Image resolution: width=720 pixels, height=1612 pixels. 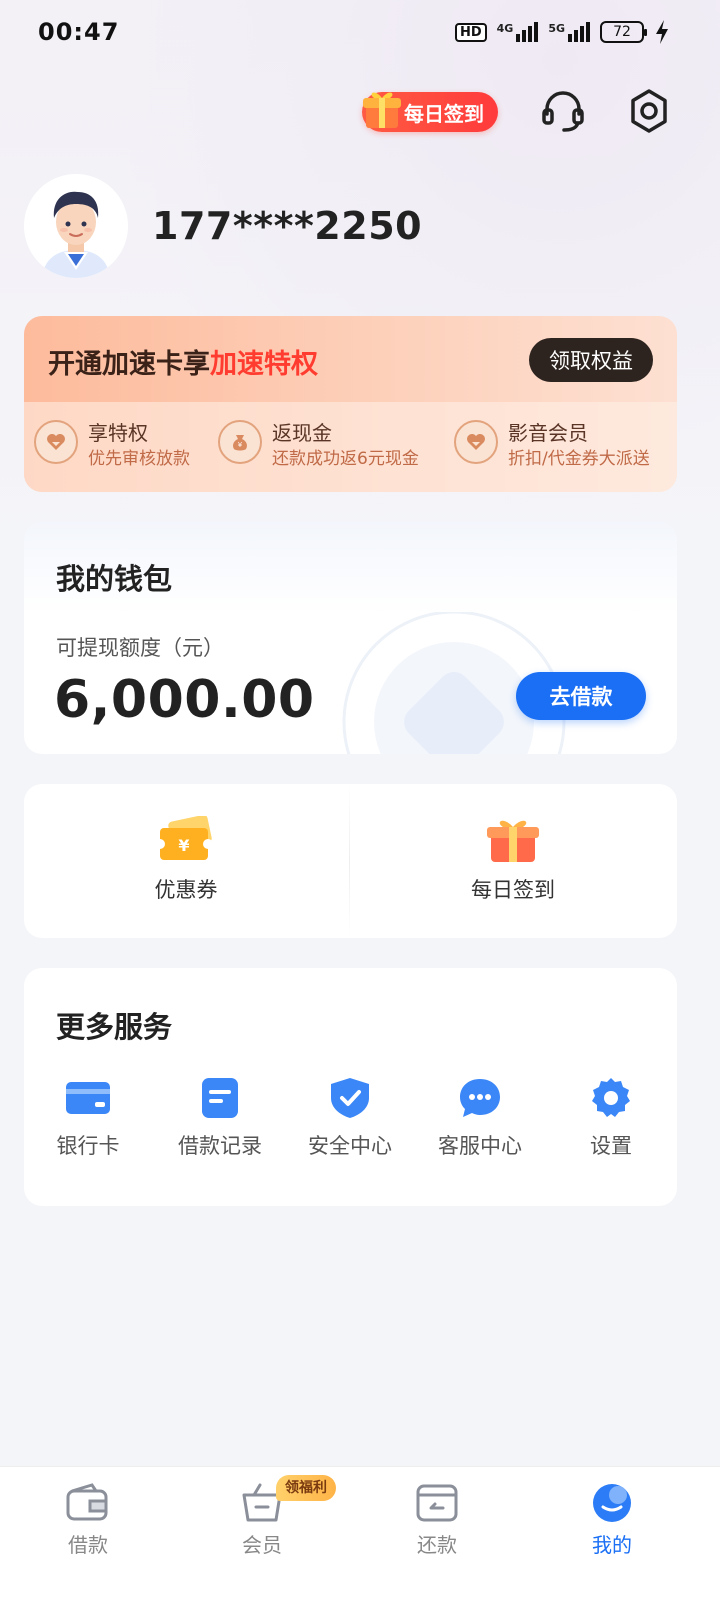 I want to click on coupon-label: 优惠券, so click(x=186, y=890).